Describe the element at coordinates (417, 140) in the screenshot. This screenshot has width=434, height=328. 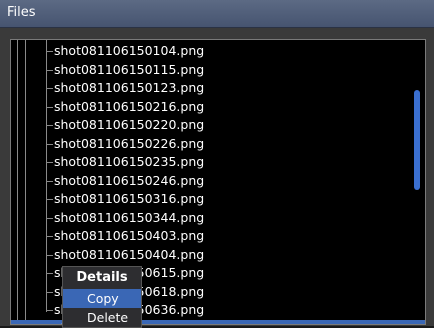
I see `scrollbar-thumb` at that location.